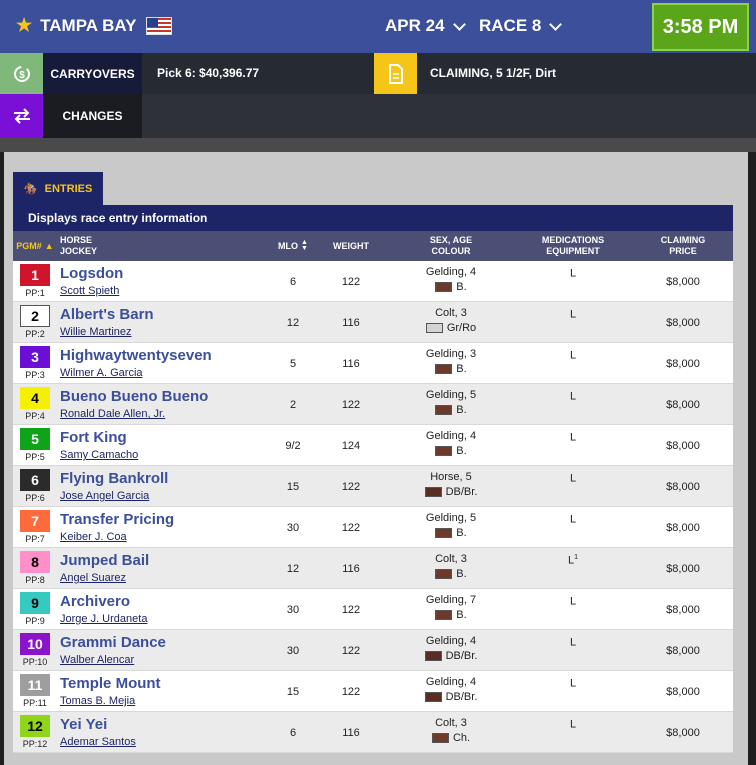  Describe the element at coordinates (459, 24) in the screenshot. I see `chevron-down-icon` at that location.